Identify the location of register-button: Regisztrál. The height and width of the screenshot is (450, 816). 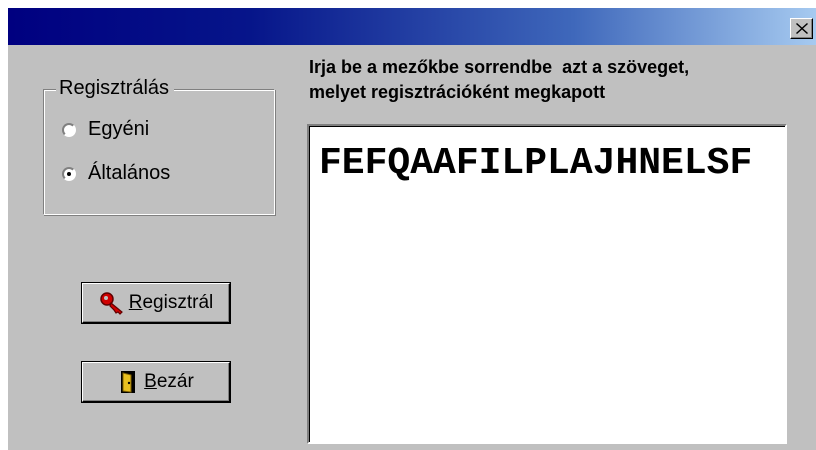
(156, 303).